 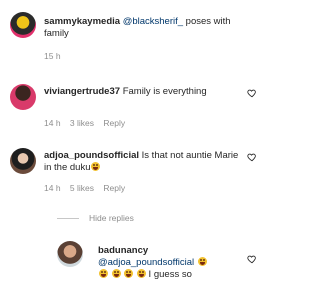 I want to click on hide-replies-button: Hide replies, so click(x=111, y=218).